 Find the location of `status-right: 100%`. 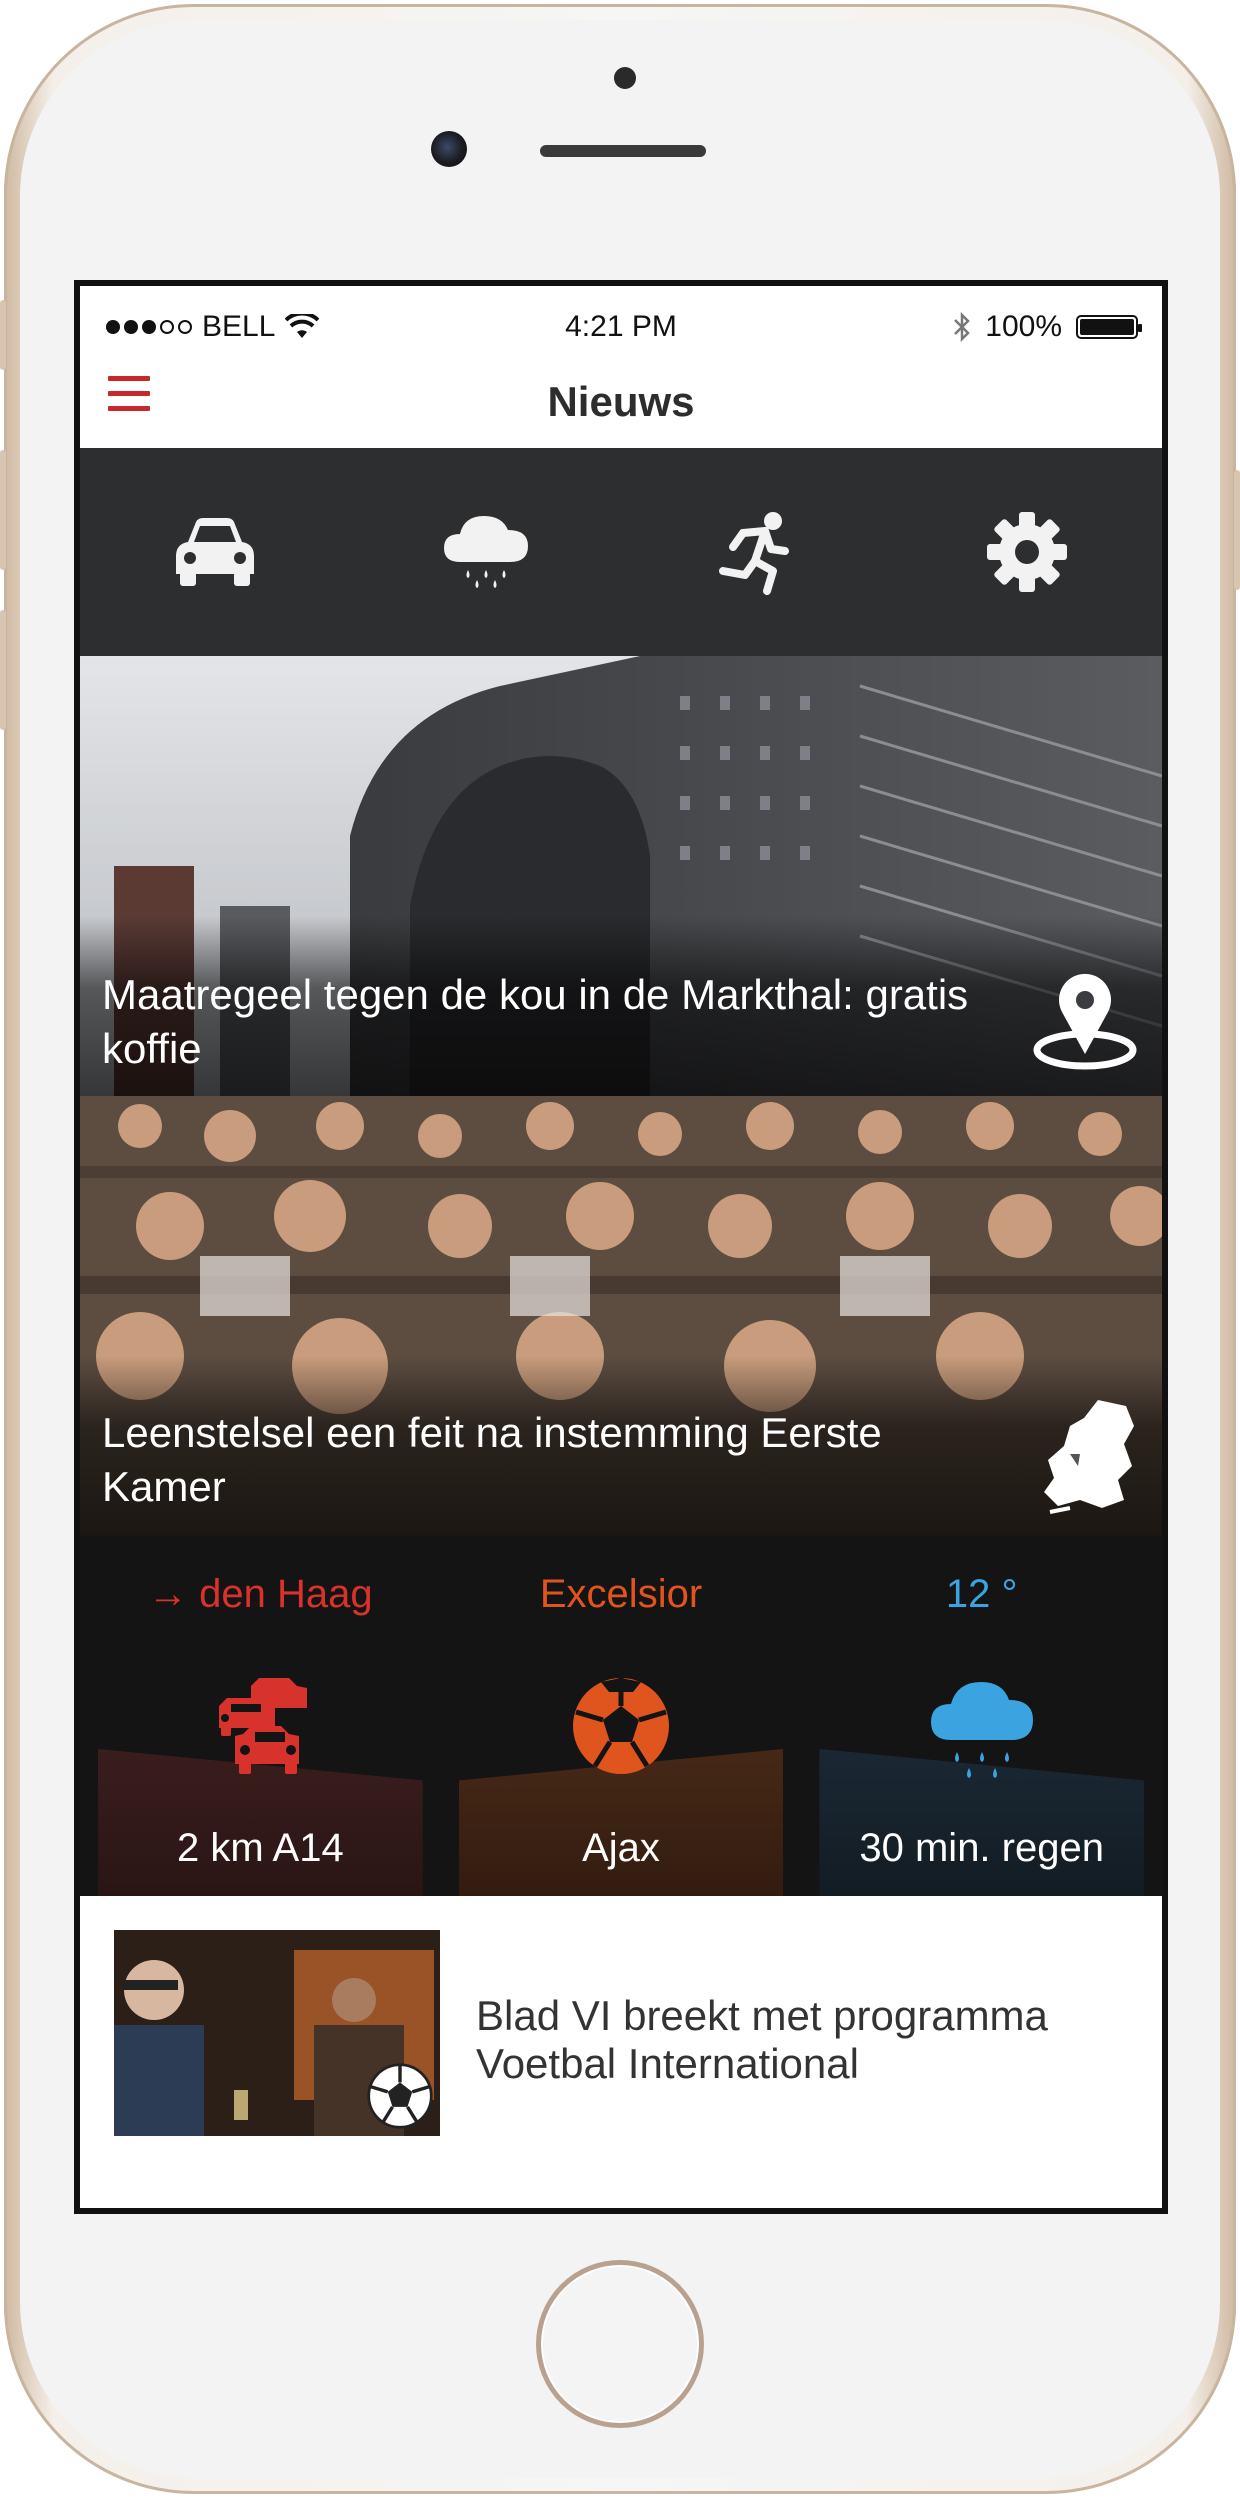

status-right: 100% is located at coordinates (1047, 327).